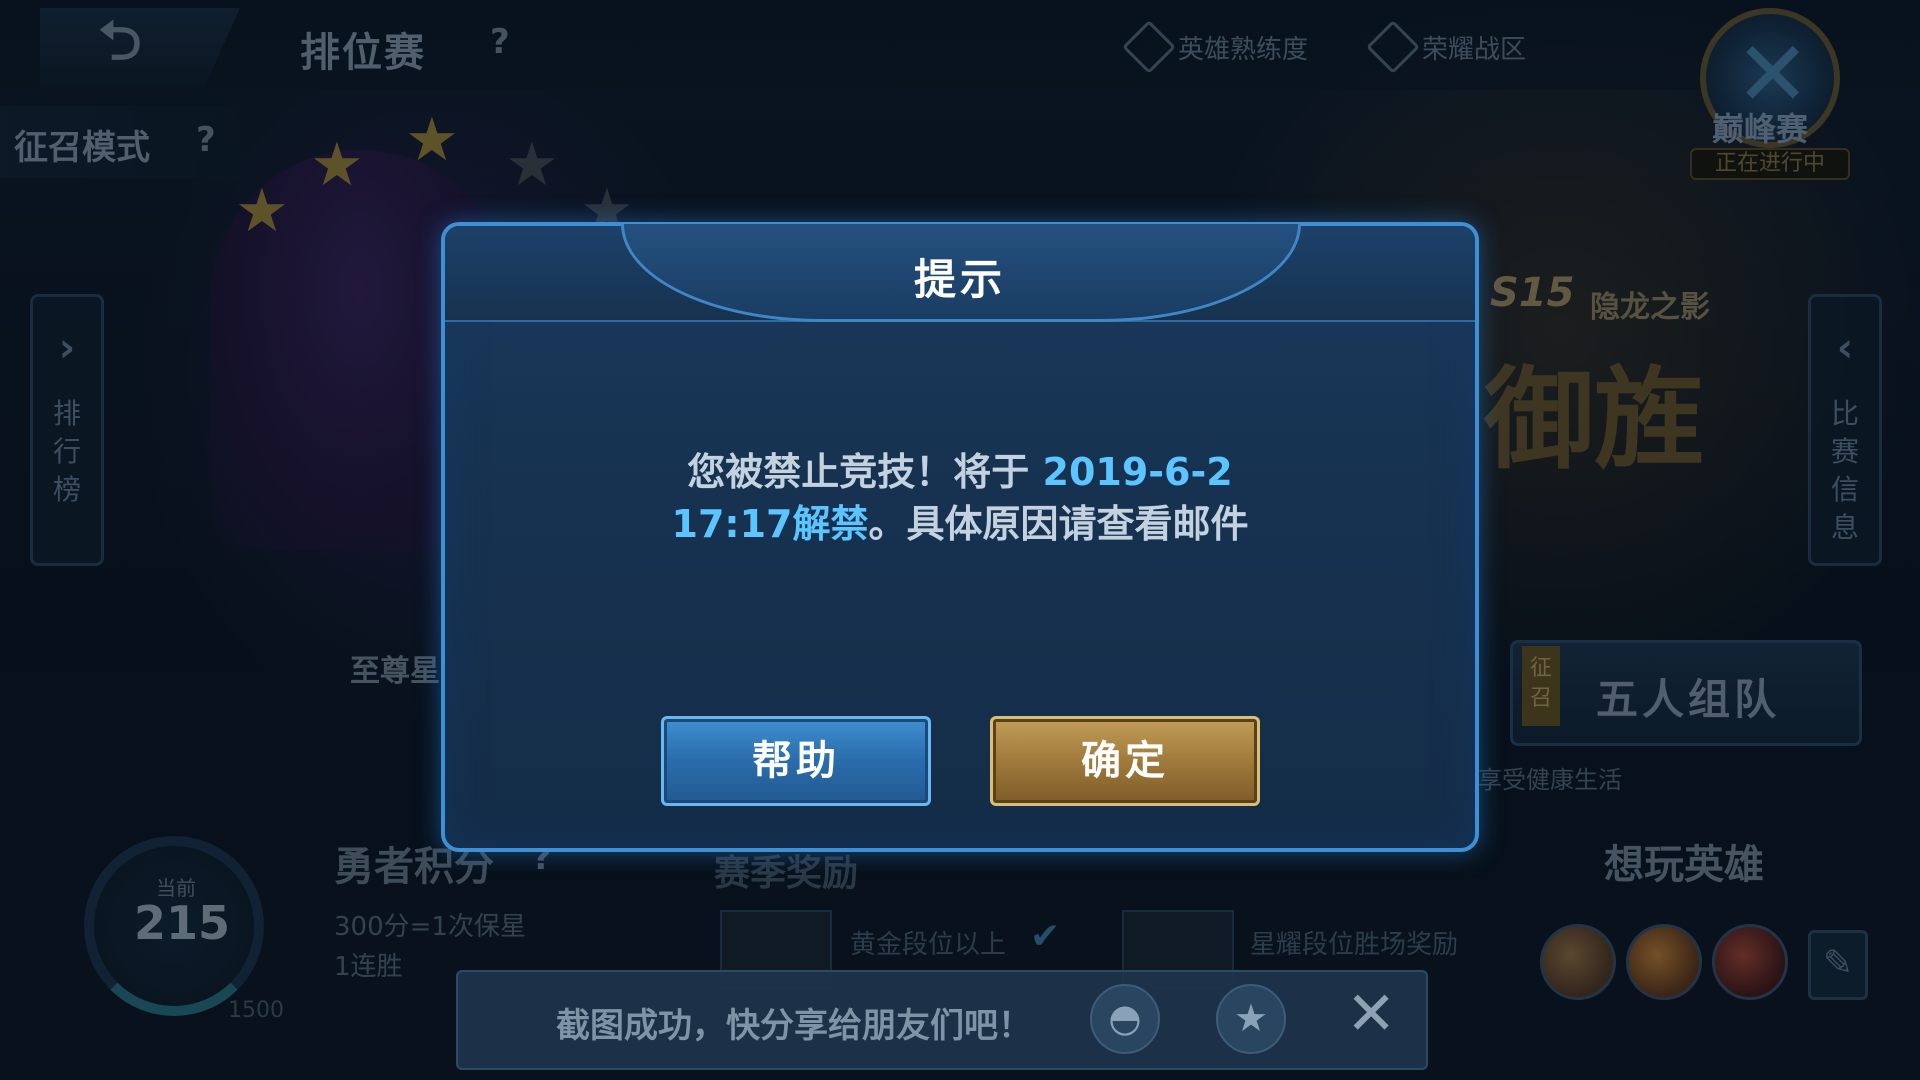 This screenshot has width=1920, height=1080. What do you see at coordinates (1137, 472) in the screenshot?
I see `ban-date: 2019-6-2` at bounding box center [1137, 472].